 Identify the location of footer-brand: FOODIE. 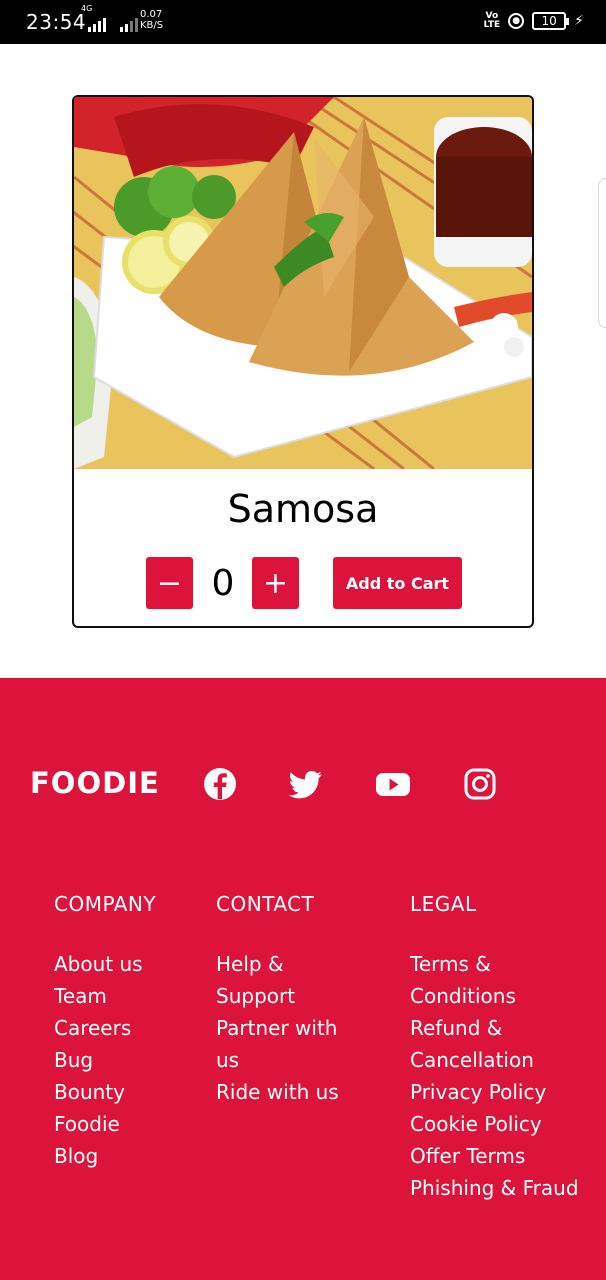
(95, 783).